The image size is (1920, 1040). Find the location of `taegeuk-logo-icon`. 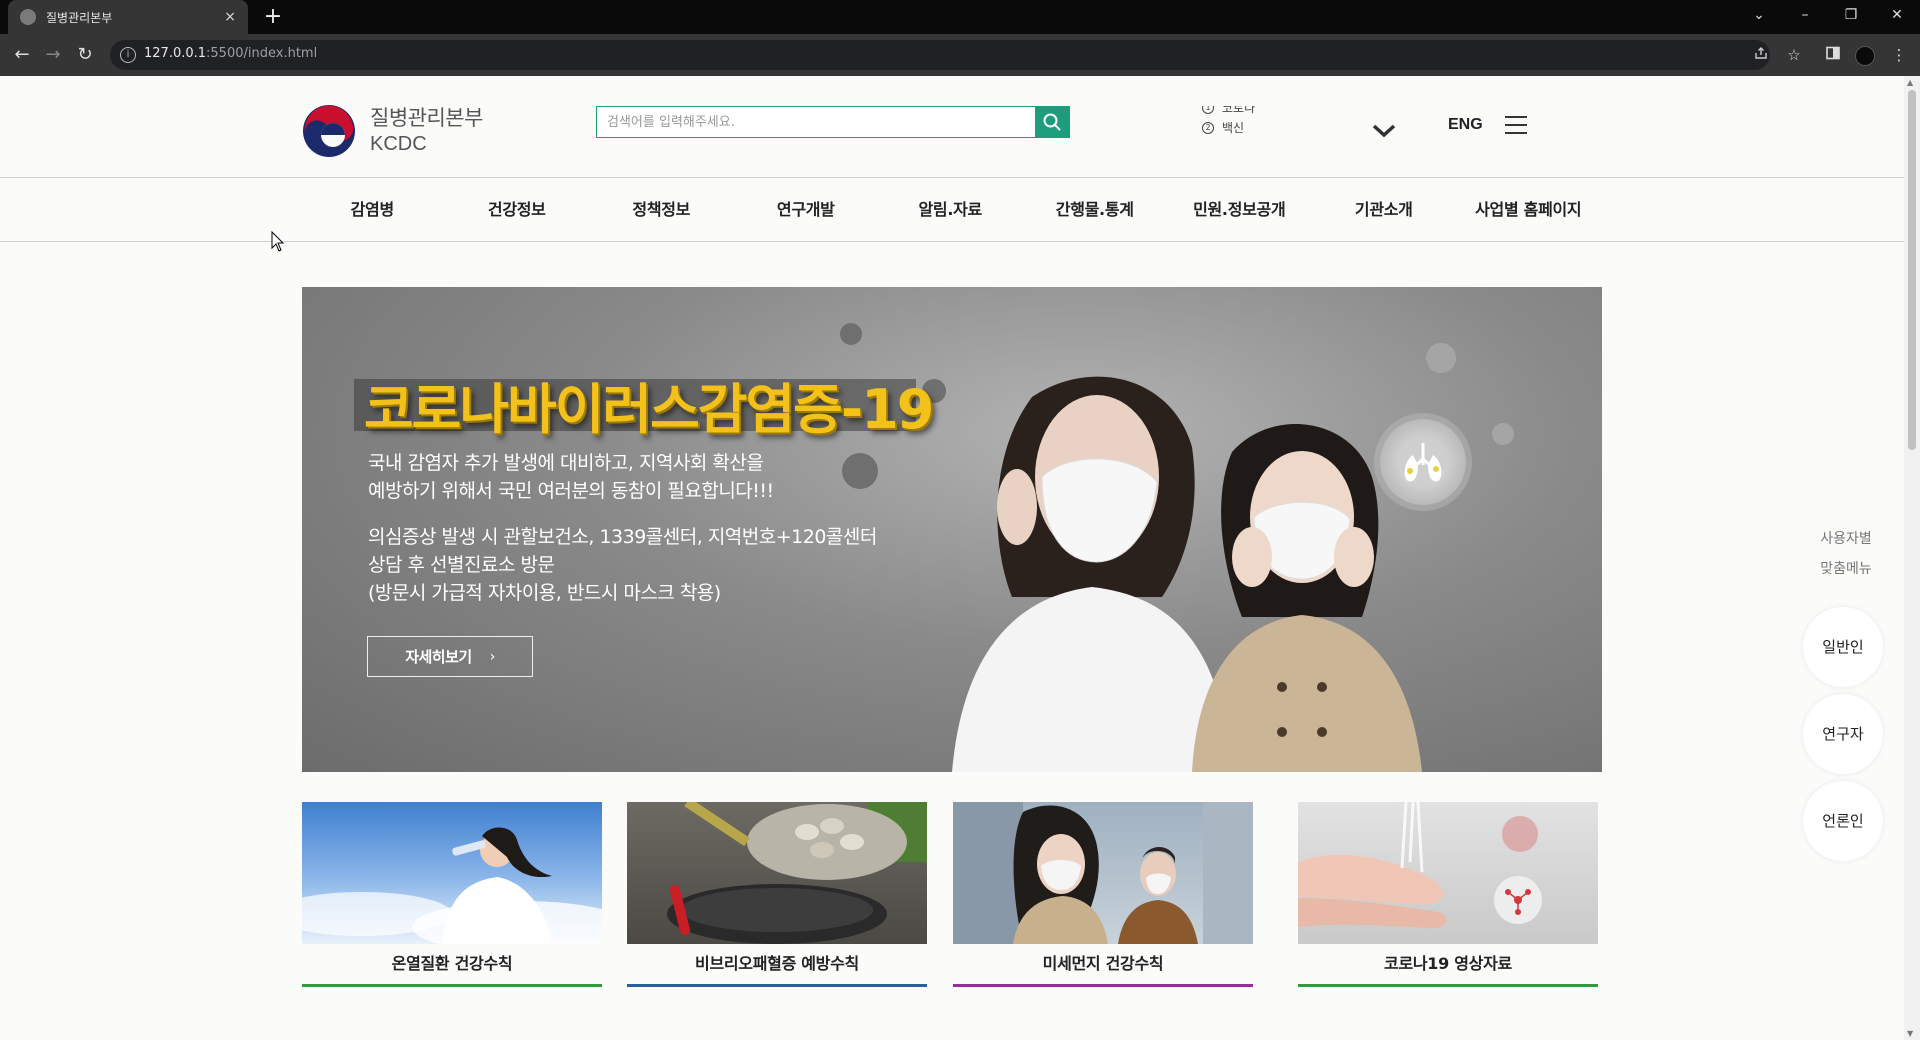

taegeuk-logo-icon is located at coordinates (329, 131).